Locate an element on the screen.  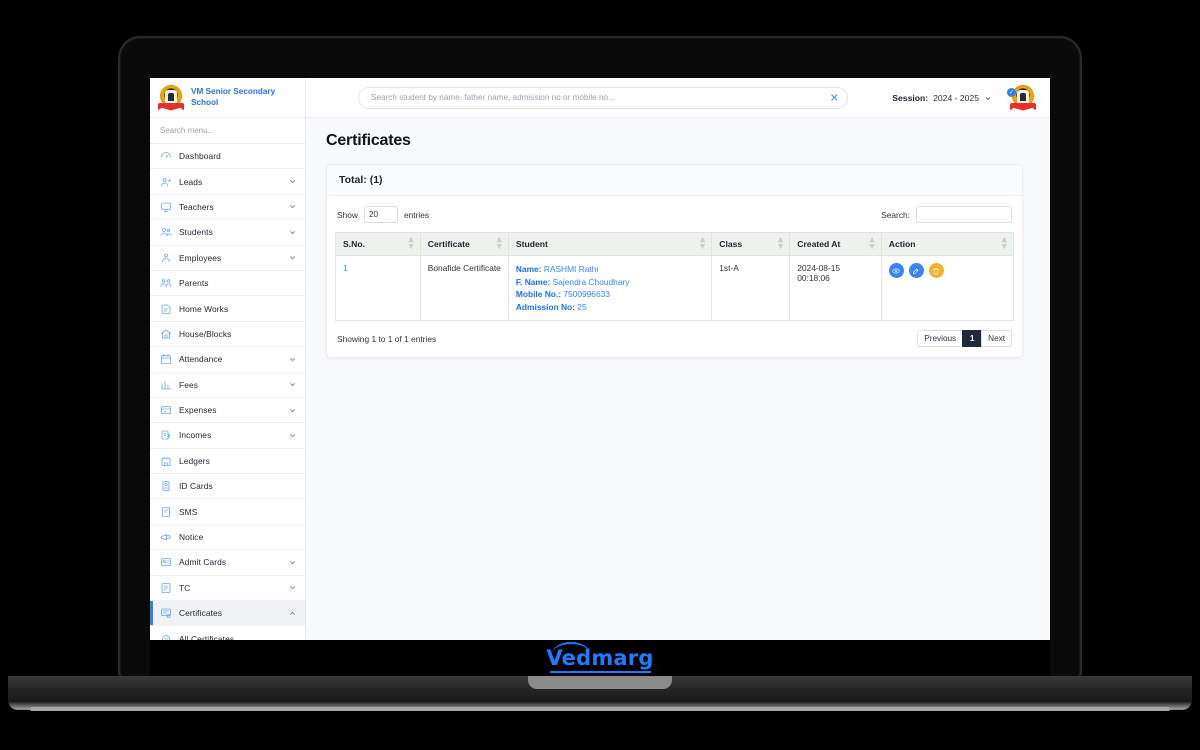
sidebar-item-label: ID Cards is located at coordinates (196, 486).